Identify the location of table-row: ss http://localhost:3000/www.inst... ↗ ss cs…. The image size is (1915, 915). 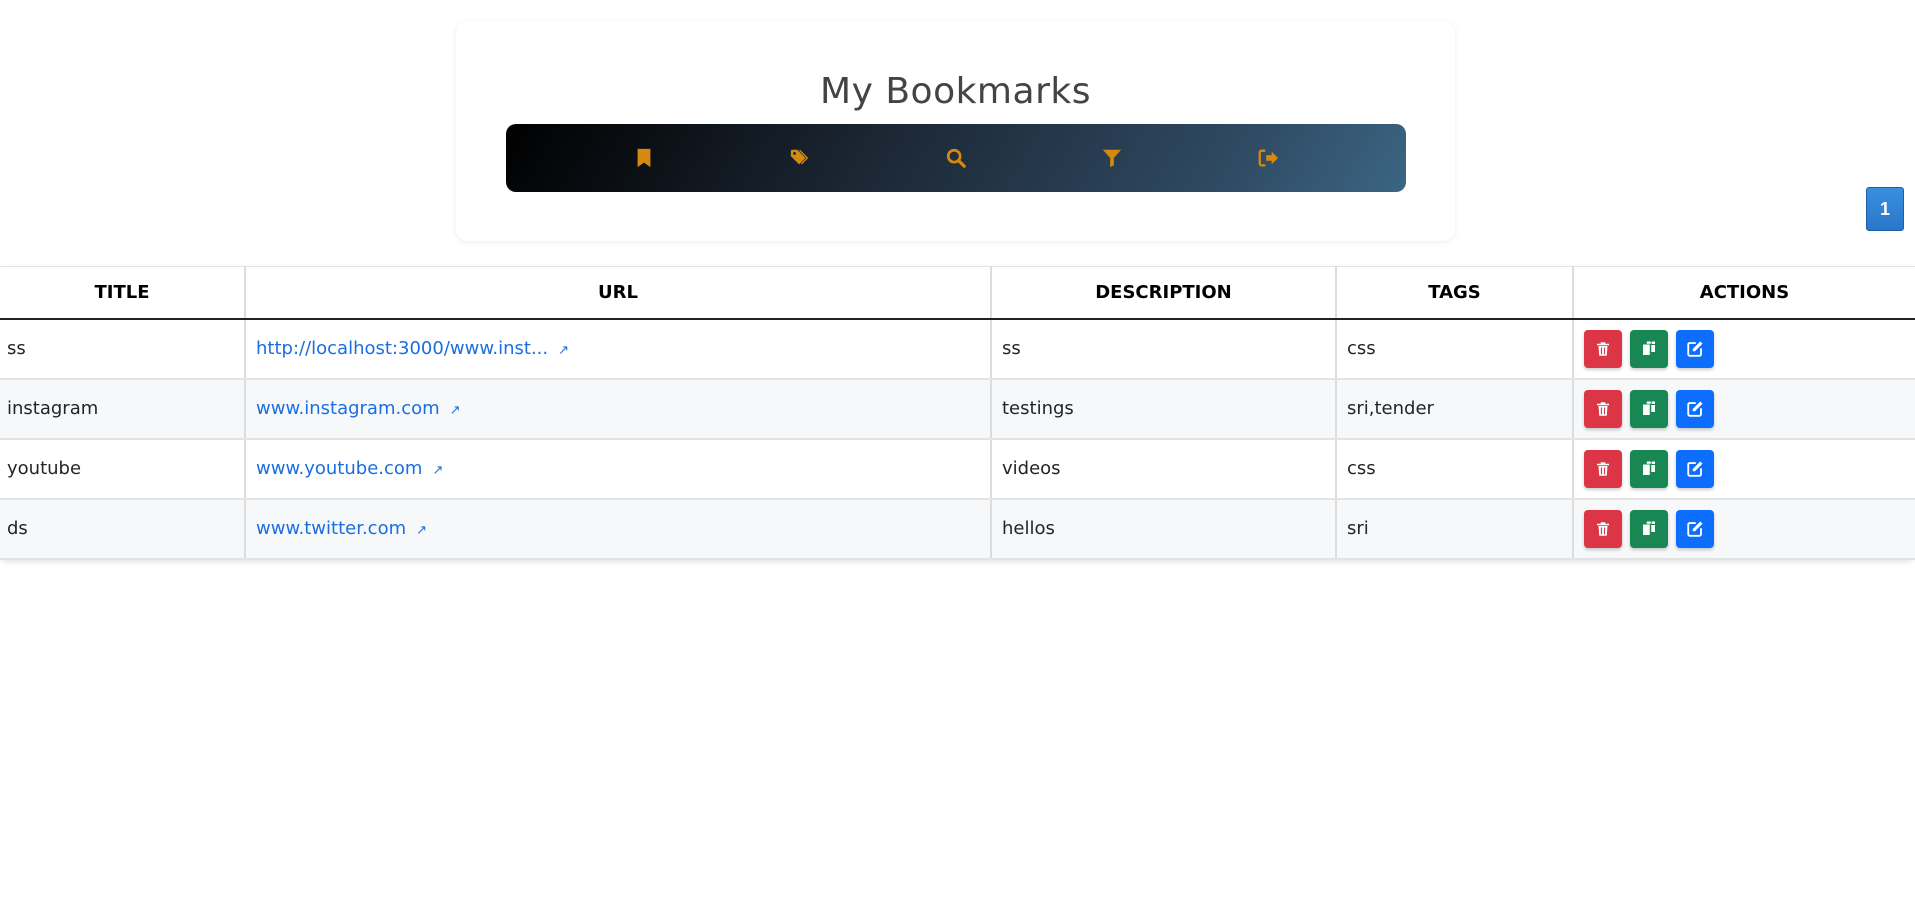
(957, 349).